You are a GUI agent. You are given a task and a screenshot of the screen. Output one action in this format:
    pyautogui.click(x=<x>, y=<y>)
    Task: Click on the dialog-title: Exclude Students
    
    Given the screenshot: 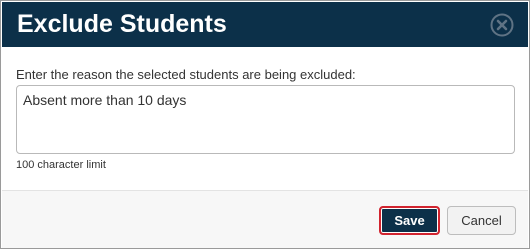 What is the action you would take?
    pyautogui.click(x=122, y=24)
    